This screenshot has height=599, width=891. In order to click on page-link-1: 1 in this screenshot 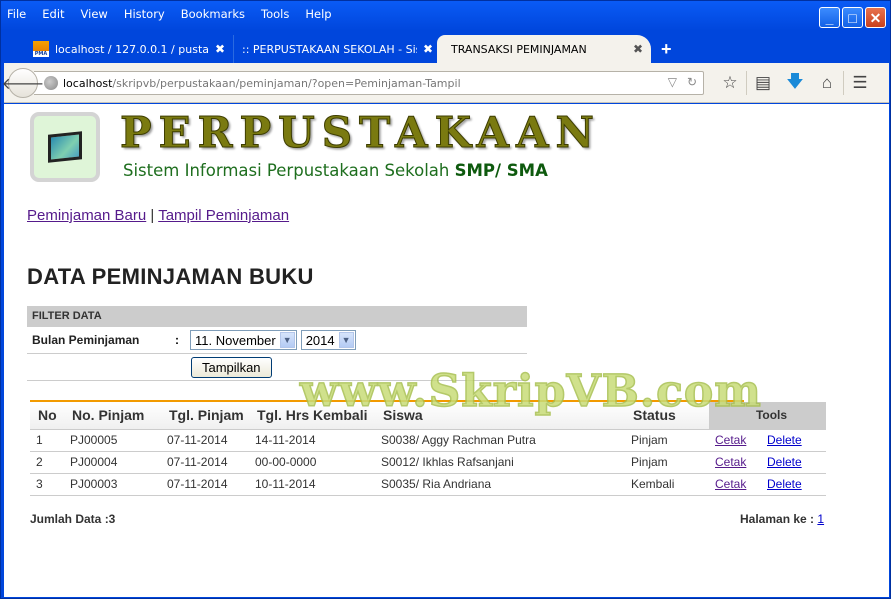, I will do `click(820, 519)`.